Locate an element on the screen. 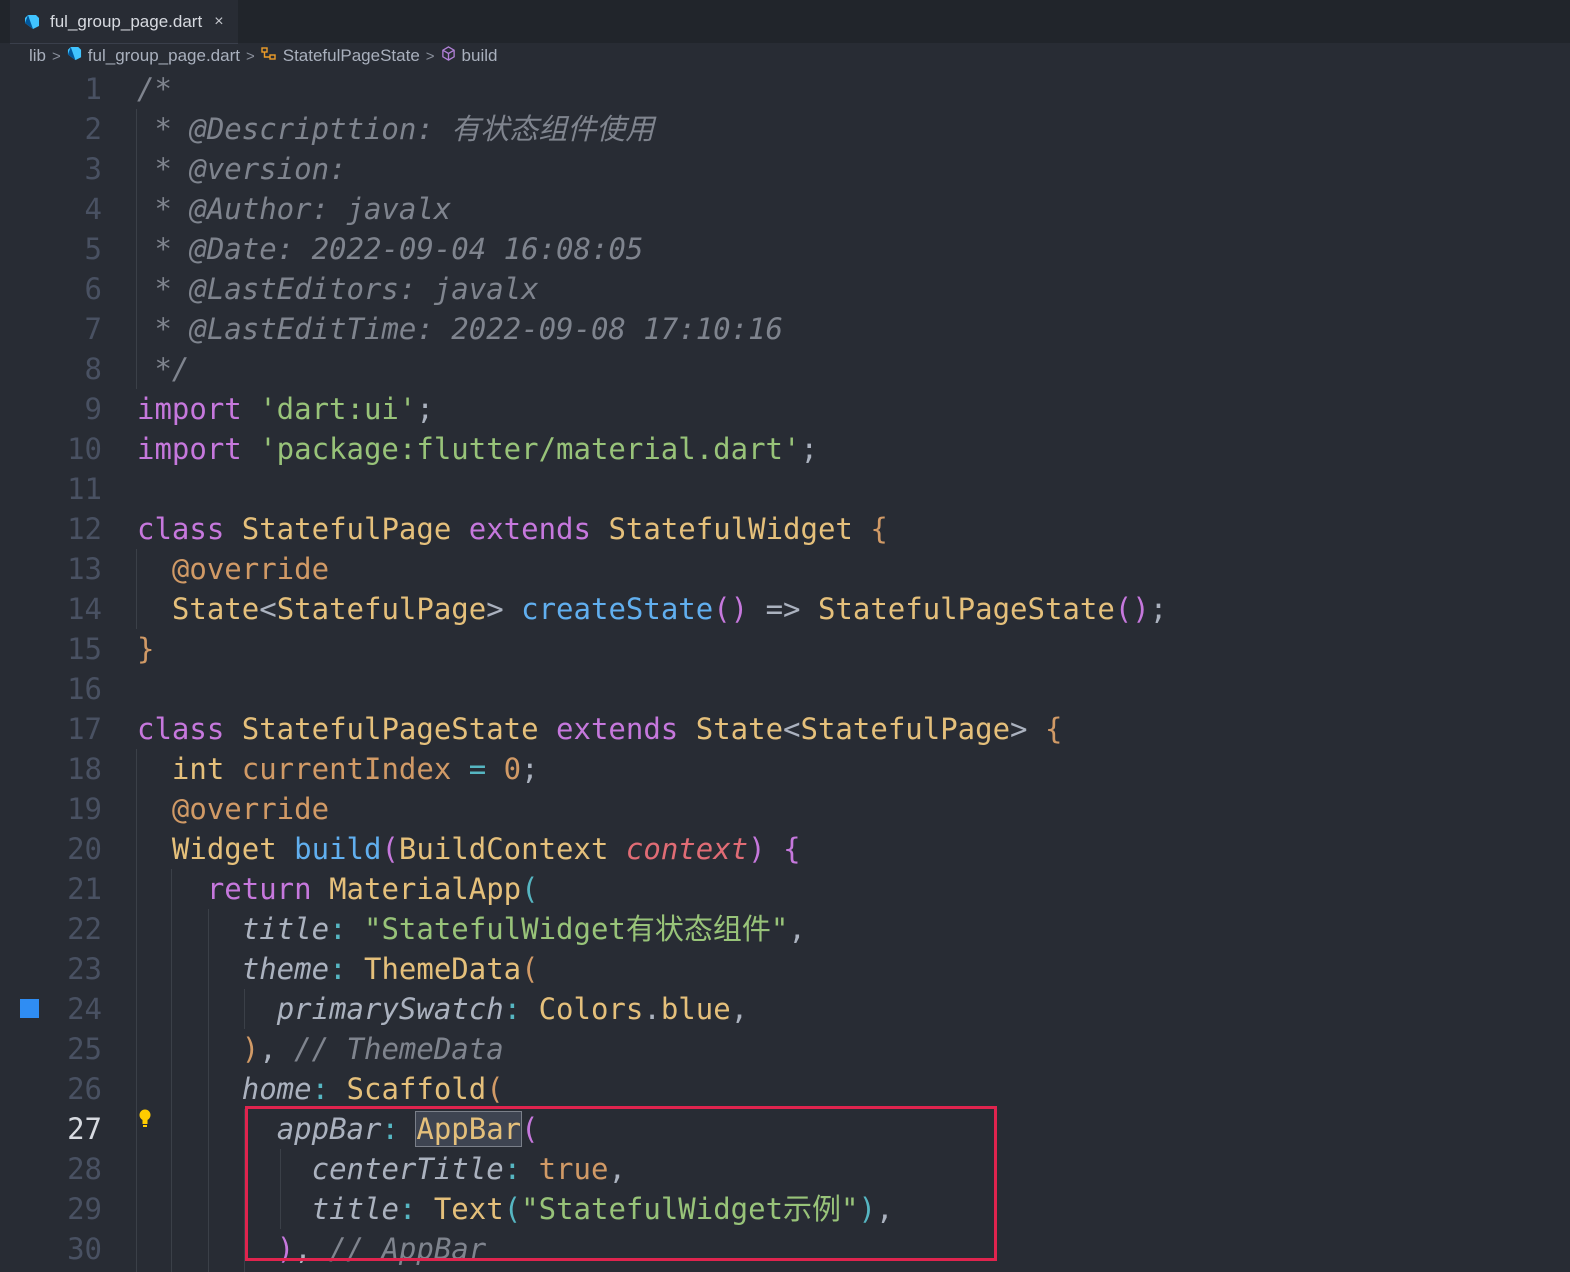  code-token: StatefulWidget is located at coordinates (739, 529).